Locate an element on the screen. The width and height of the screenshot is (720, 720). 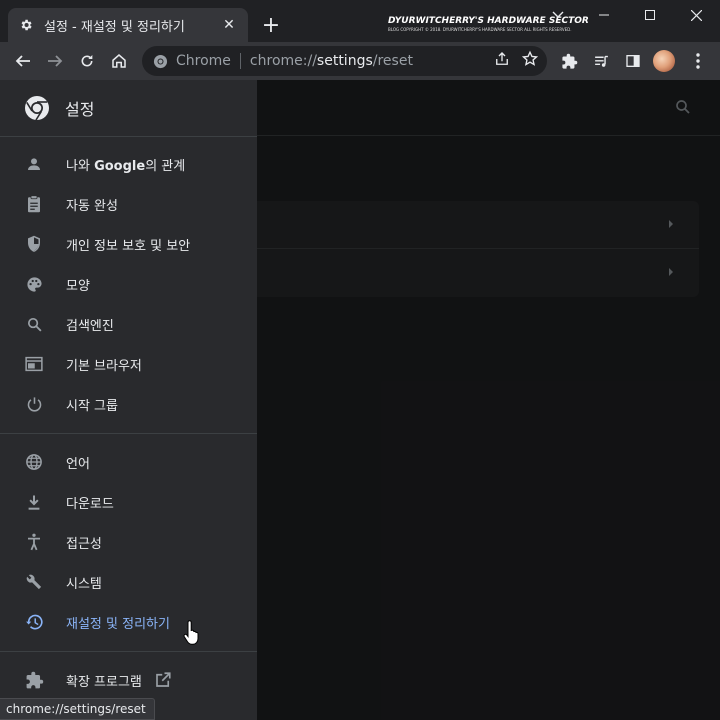
url-path: /reset is located at coordinates (392, 61).